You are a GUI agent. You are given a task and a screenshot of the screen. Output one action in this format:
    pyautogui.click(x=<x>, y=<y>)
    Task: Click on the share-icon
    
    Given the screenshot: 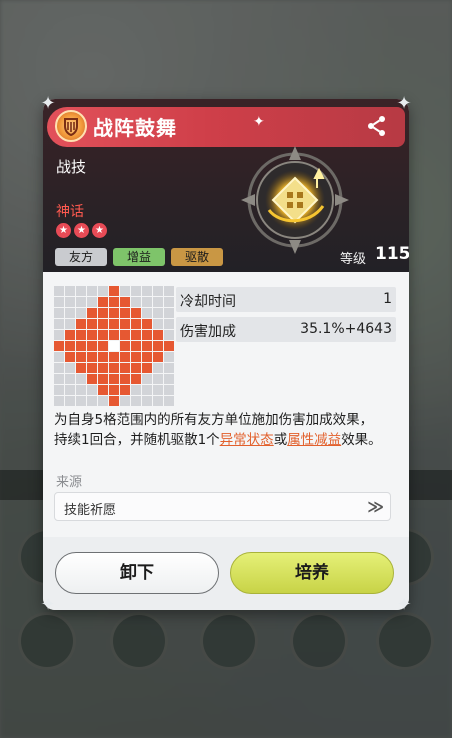 What is the action you would take?
    pyautogui.click(x=377, y=126)
    